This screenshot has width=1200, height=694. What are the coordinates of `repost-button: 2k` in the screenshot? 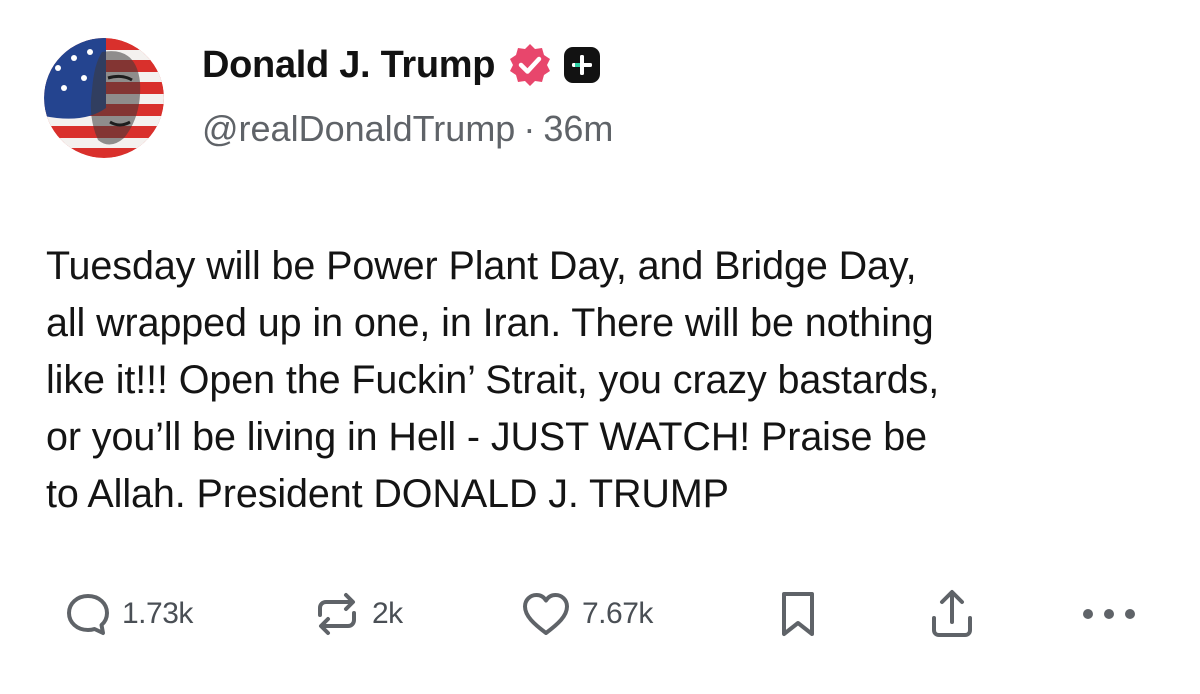 It's located at (357, 614).